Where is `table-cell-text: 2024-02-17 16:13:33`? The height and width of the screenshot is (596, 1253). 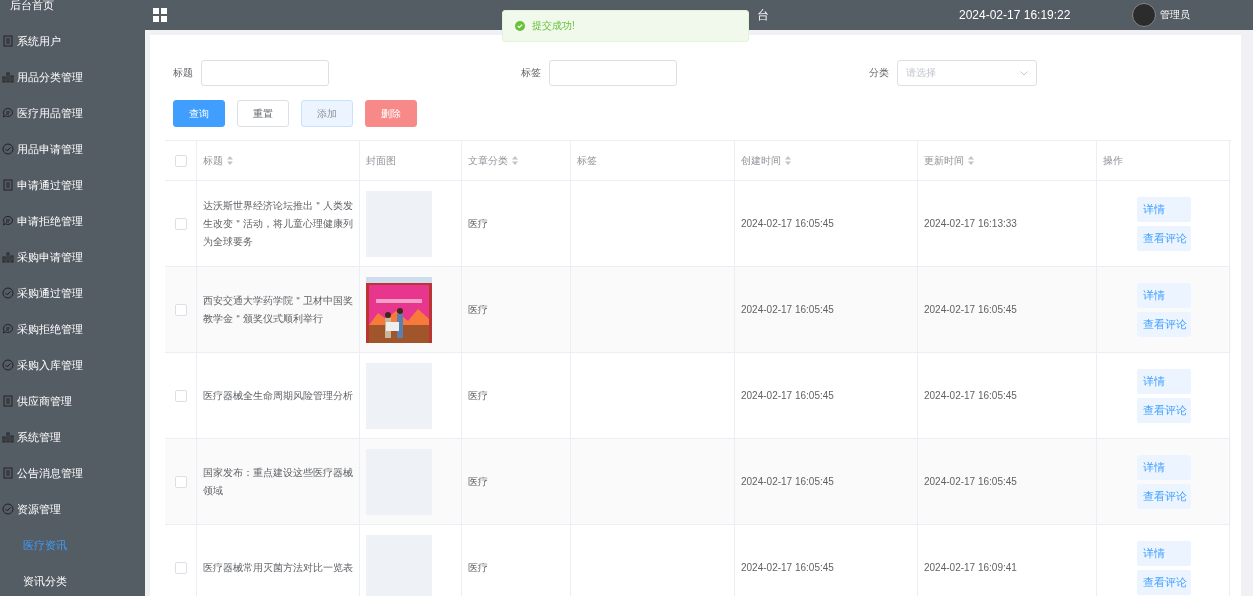
table-cell-text: 2024-02-17 16:13:33 is located at coordinates (970, 223).